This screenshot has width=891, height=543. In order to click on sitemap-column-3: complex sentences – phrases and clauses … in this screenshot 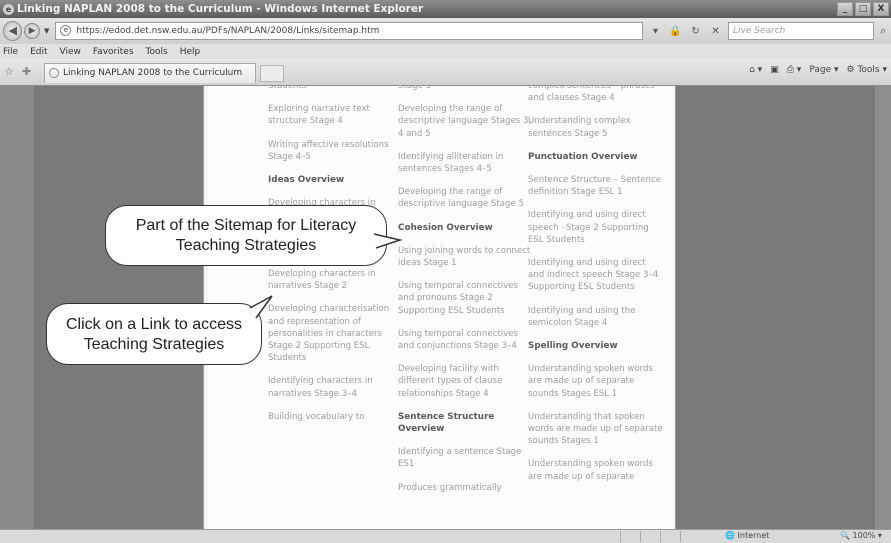, I will do `click(595, 290)`.